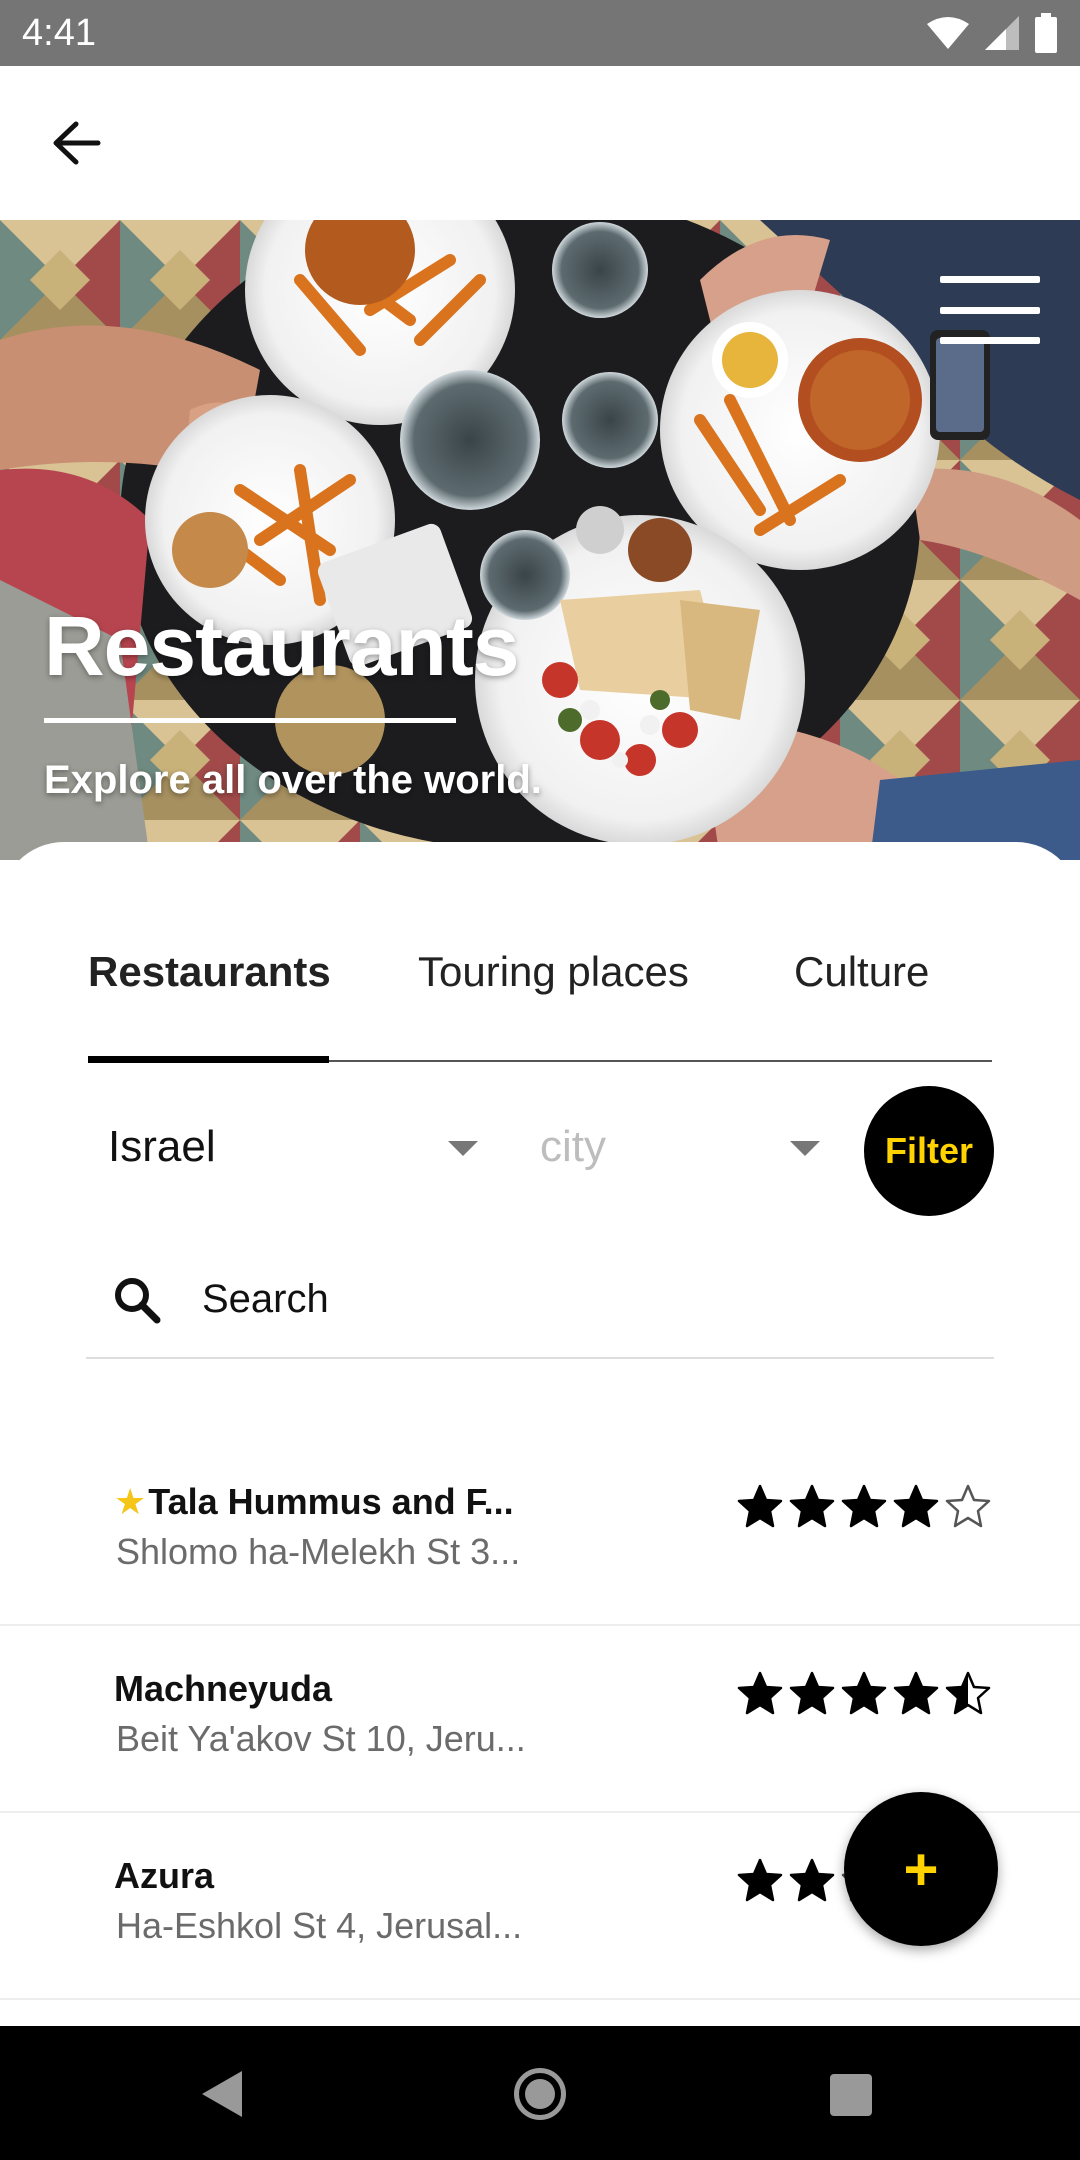 This screenshot has width=1080, height=2160. Describe the element at coordinates (540, 143) in the screenshot. I see `app-bar` at that location.